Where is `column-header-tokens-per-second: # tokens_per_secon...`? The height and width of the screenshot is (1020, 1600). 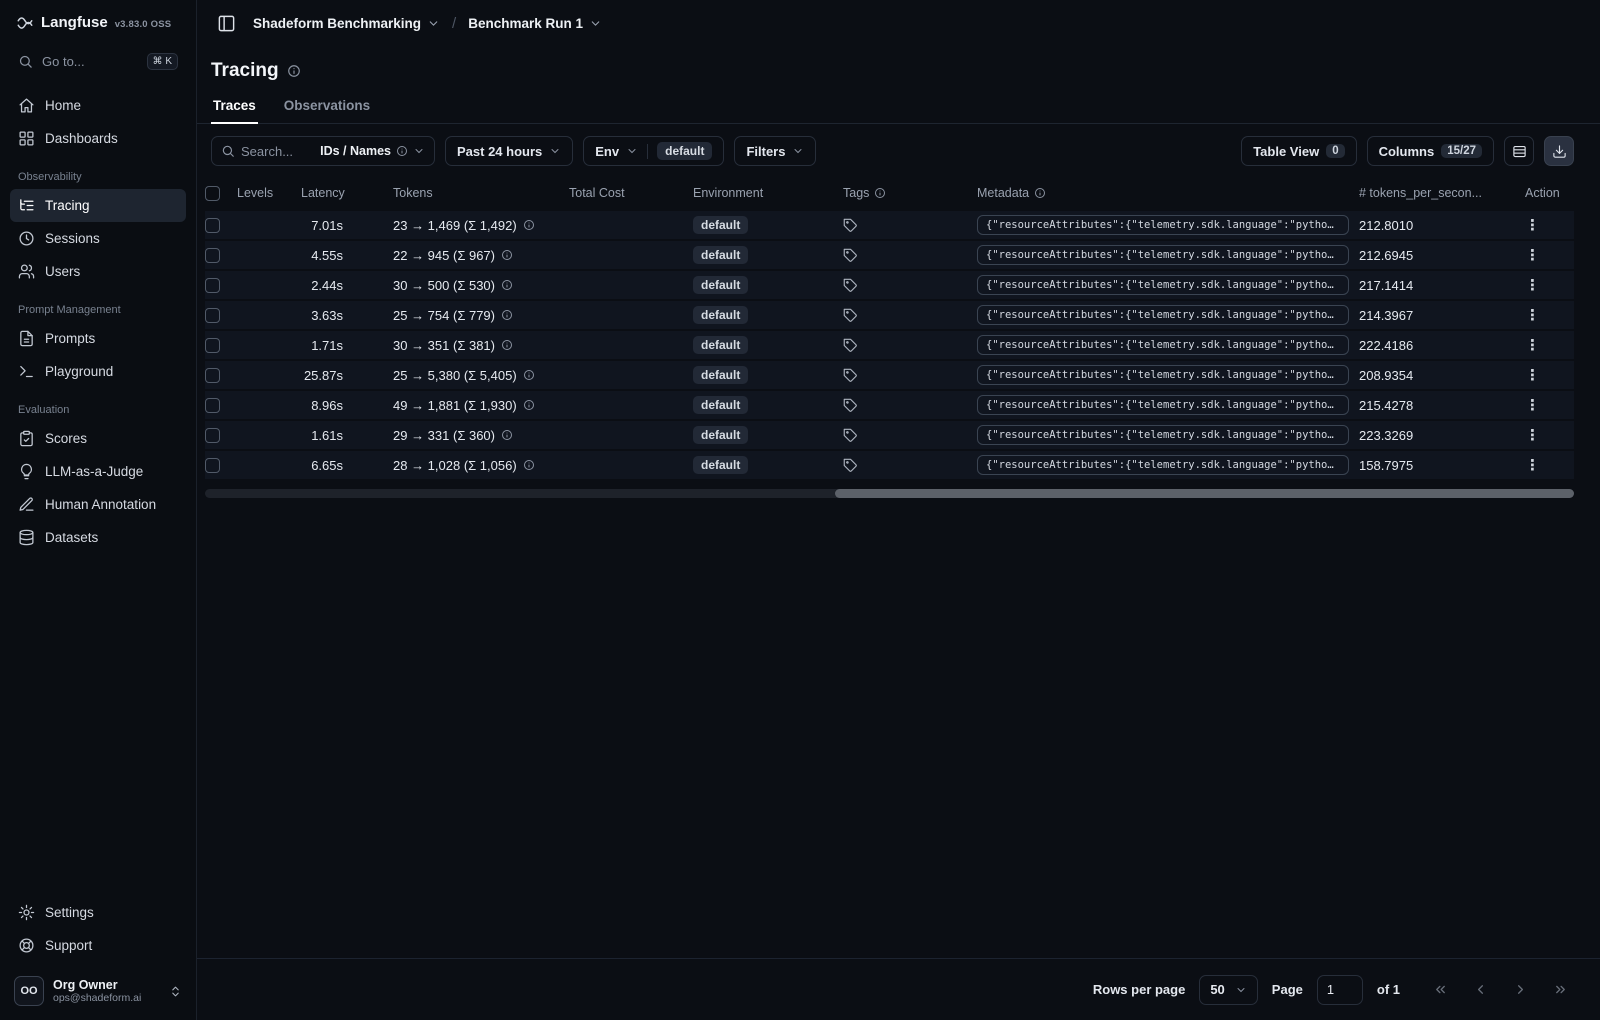 column-header-tokens-per-second: # tokens_per_secon... is located at coordinates (1437, 193).